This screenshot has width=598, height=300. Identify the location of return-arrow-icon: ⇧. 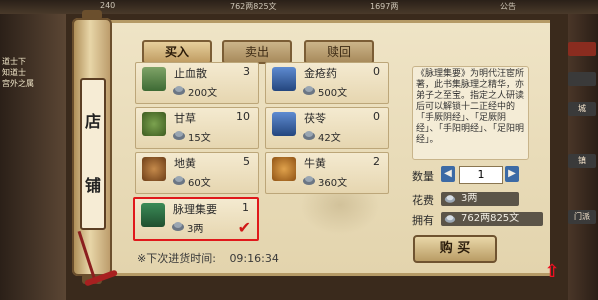
(552, 272).